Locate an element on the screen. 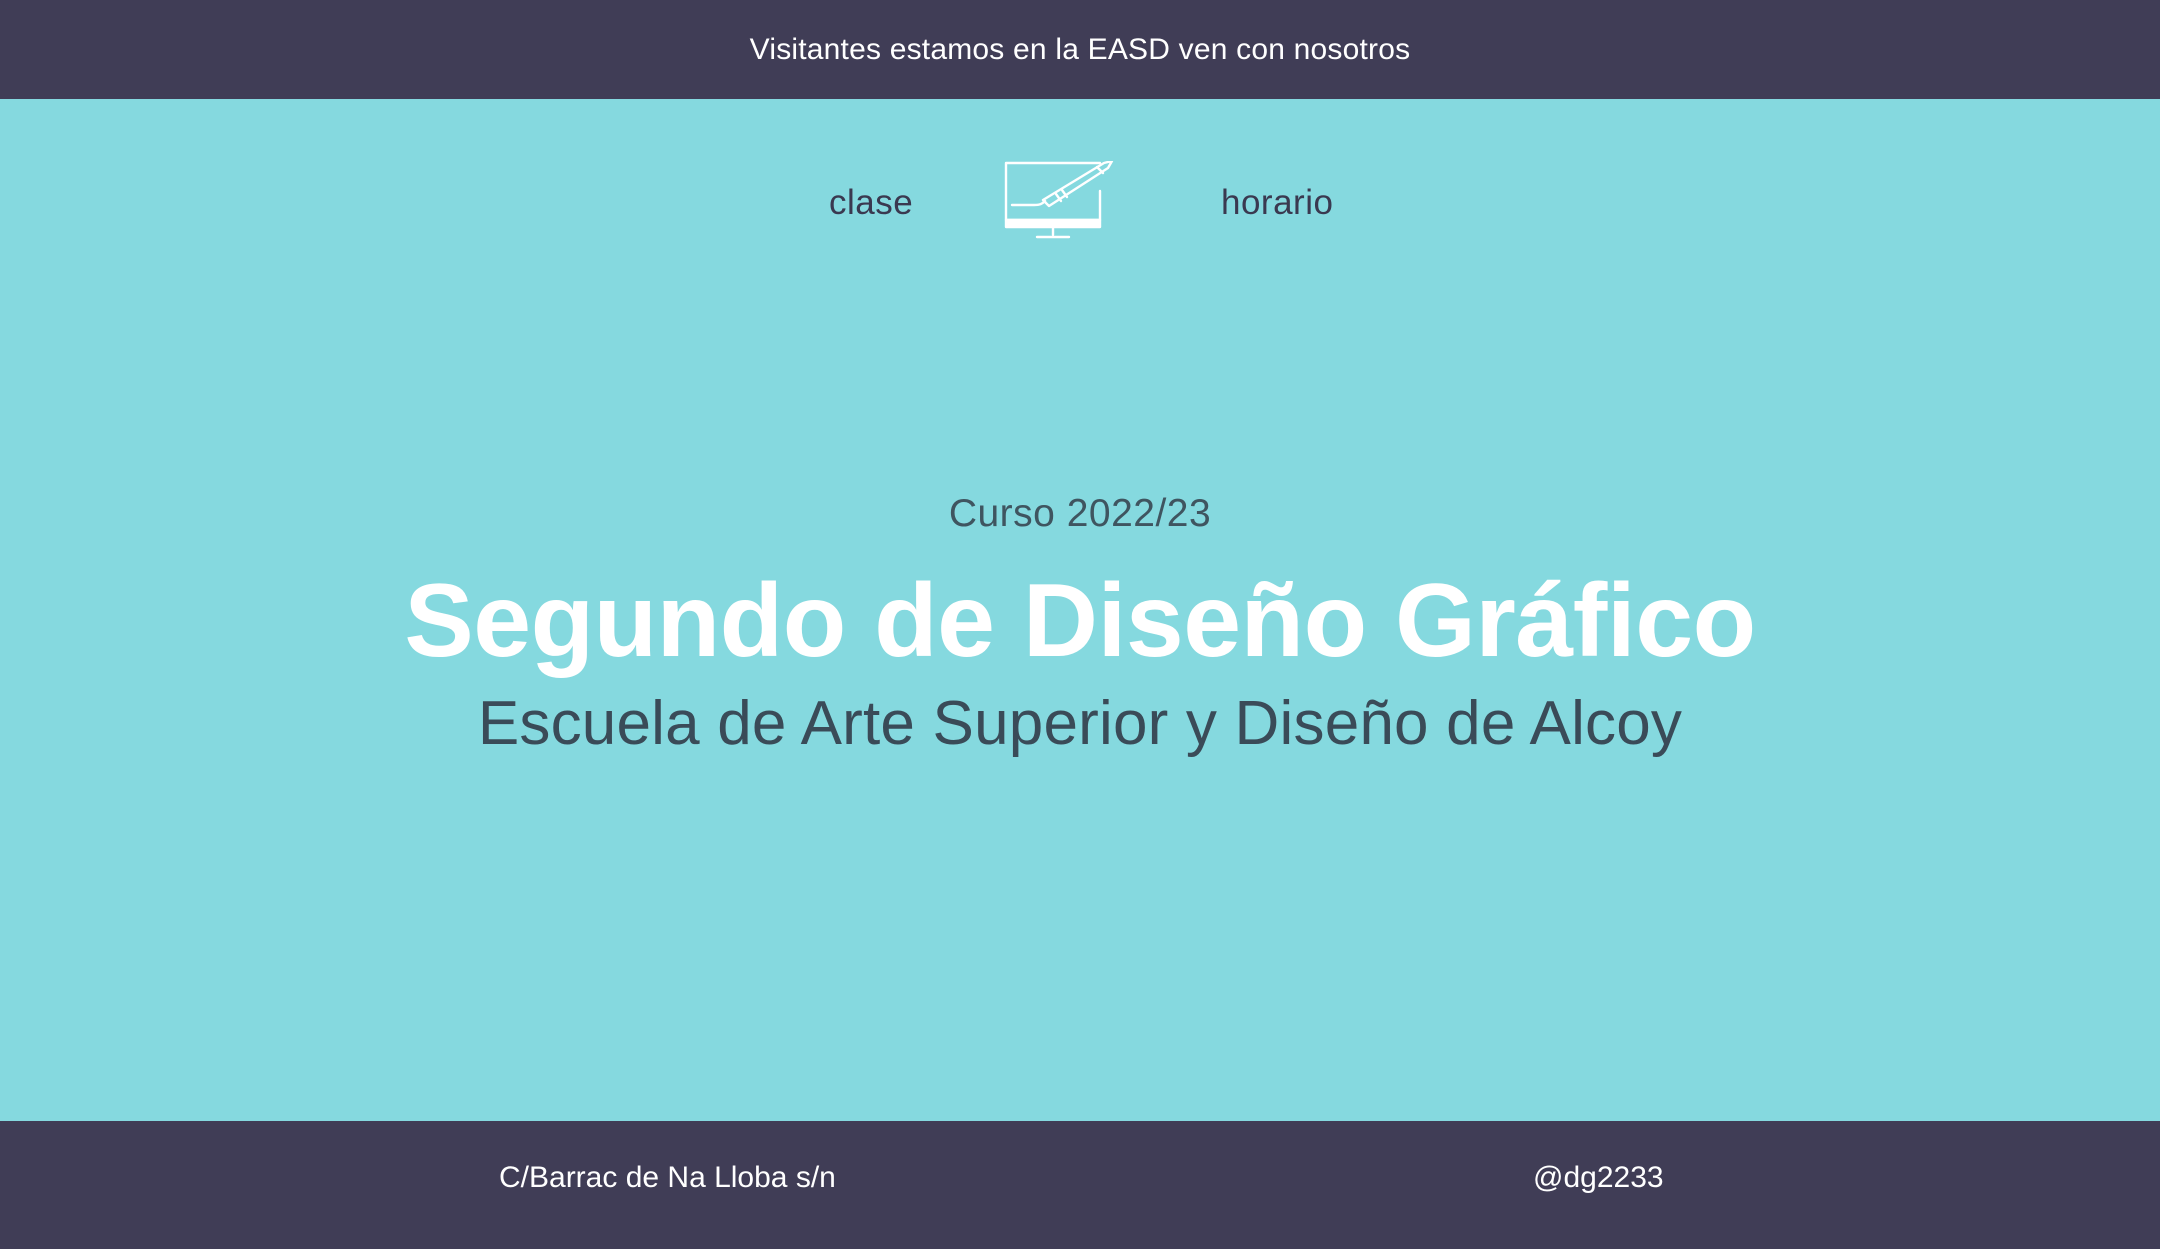 This screenshot has height=1249, width=2160. main-nav: clase horario is located at coordinates (1080, 205).